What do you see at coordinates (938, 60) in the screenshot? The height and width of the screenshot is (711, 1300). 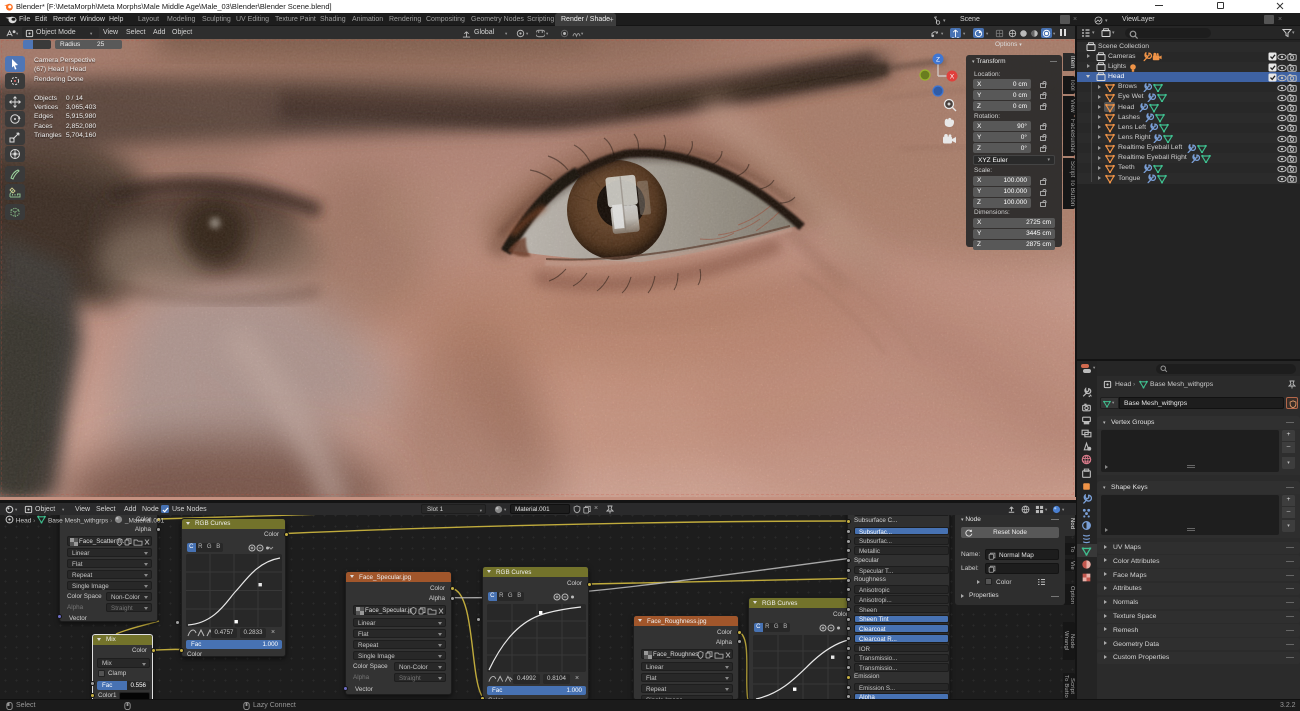 I see `svg-text: Z` at bounding box center [938, 60].